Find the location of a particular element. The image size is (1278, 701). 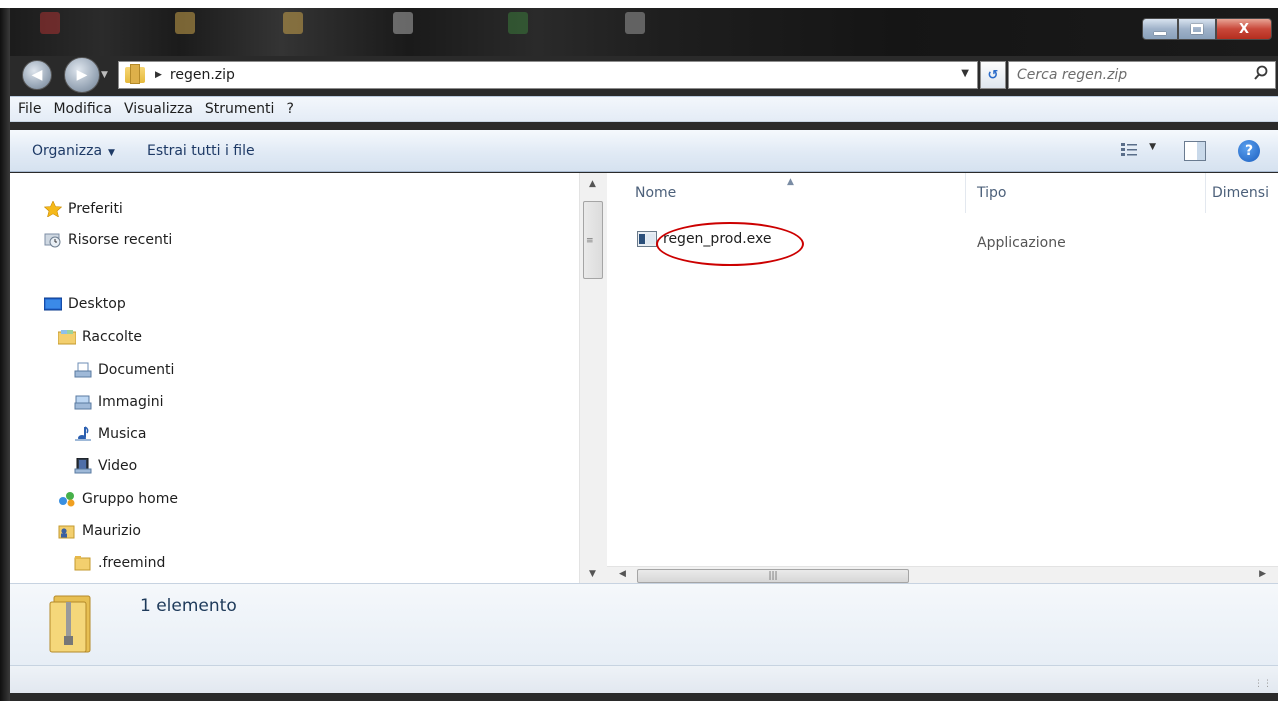

maximize-button is located at coordinates (1197, 29).